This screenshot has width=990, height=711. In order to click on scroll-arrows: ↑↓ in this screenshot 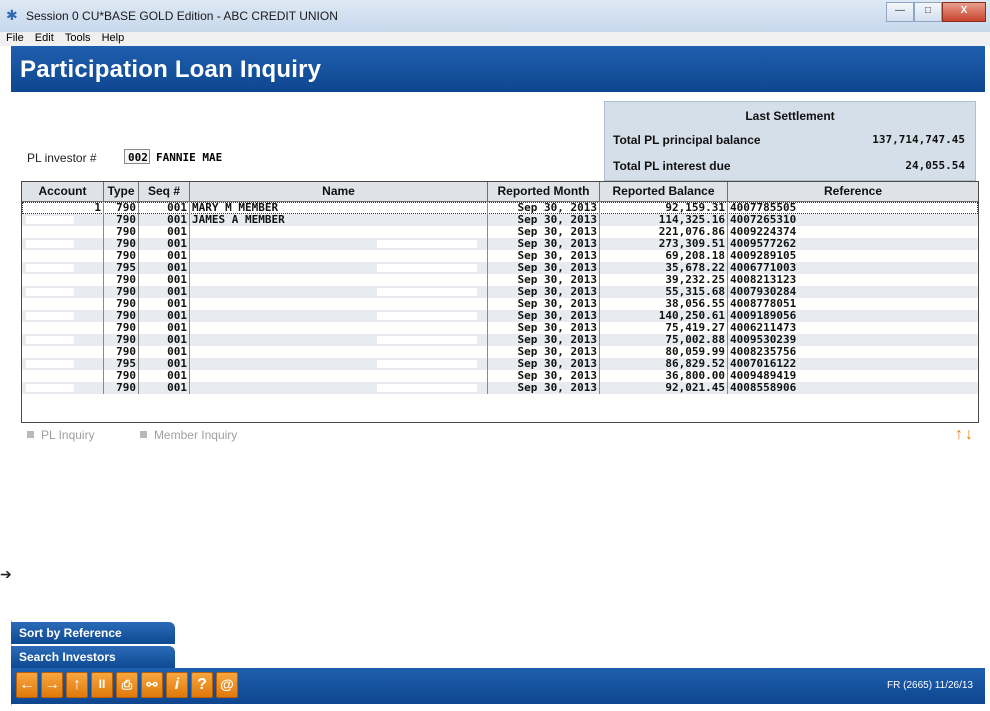, I will do `click(965, 435)`.